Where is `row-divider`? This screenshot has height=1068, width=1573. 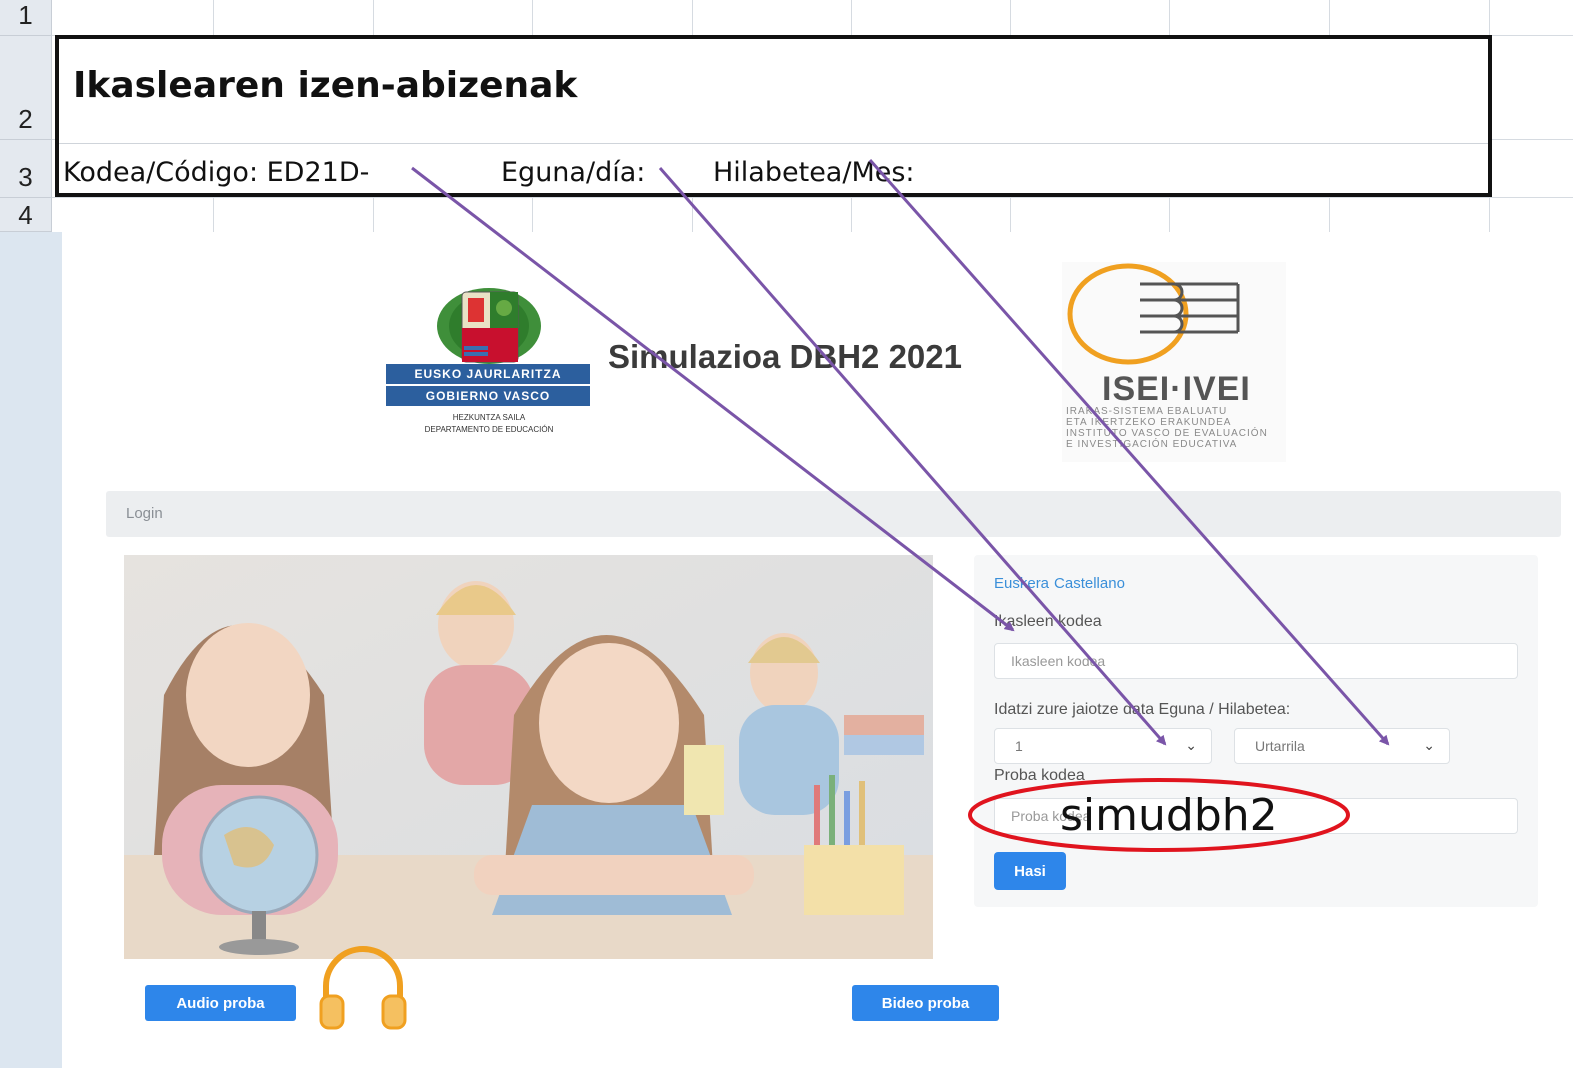 row-divider is located at coordinates (773, 143).